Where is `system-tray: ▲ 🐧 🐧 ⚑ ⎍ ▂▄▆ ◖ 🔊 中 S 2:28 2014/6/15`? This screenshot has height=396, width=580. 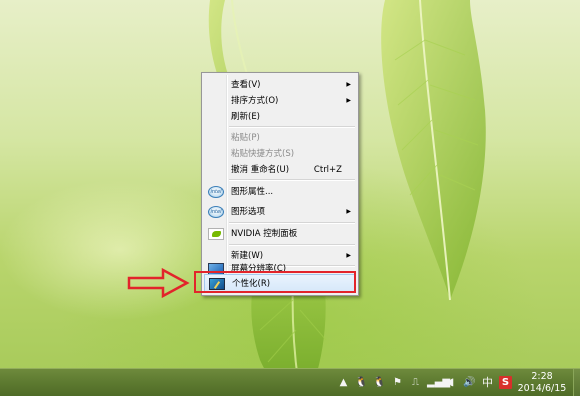 system-tray: ▲ 🐧 🐧 ⚑ ⎍ ▂▄▆ ◖ 🔊 中 S 2:28 2014/6/15 is located at coordinates (458, 382).